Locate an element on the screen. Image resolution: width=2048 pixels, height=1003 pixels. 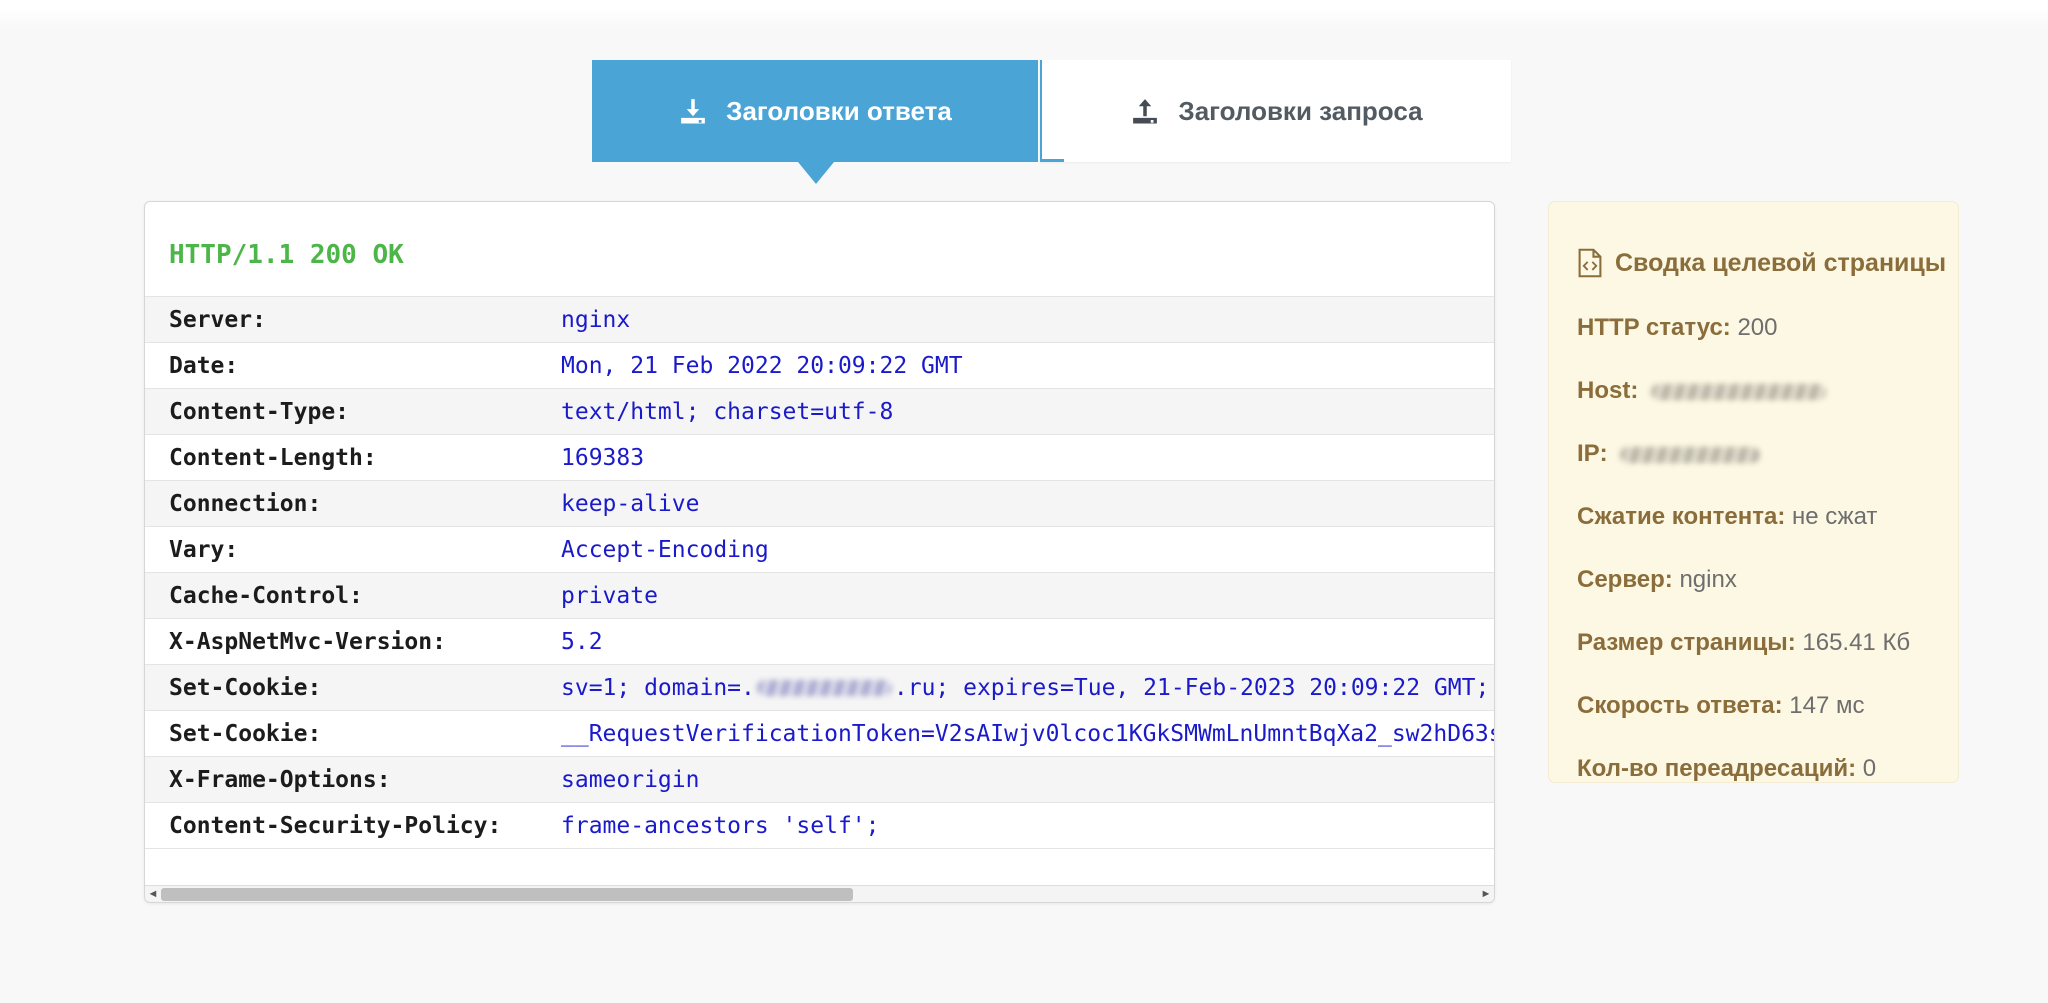
header-row: X-Frame-Options: sameorigin is located at coordinates (819, 780).